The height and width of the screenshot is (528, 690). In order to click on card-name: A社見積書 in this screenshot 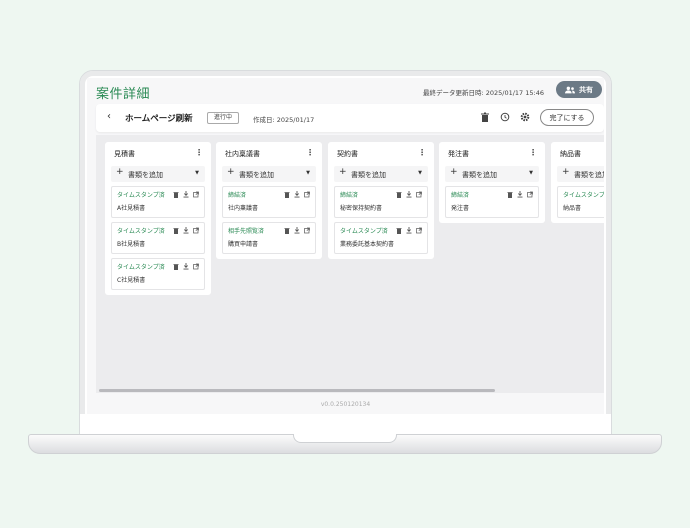, I will do `click(158, 207)`.